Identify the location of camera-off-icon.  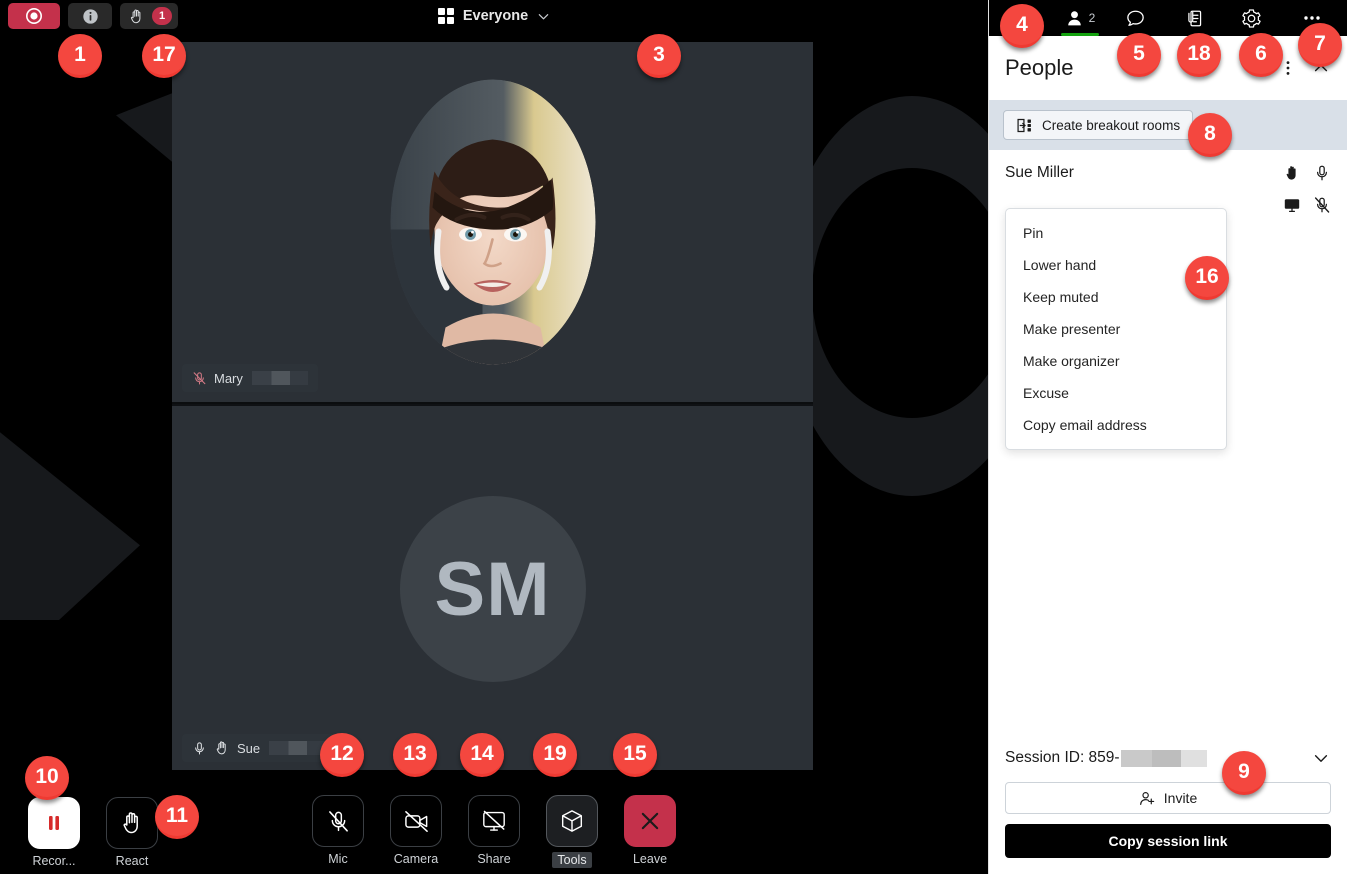
(416, 821).